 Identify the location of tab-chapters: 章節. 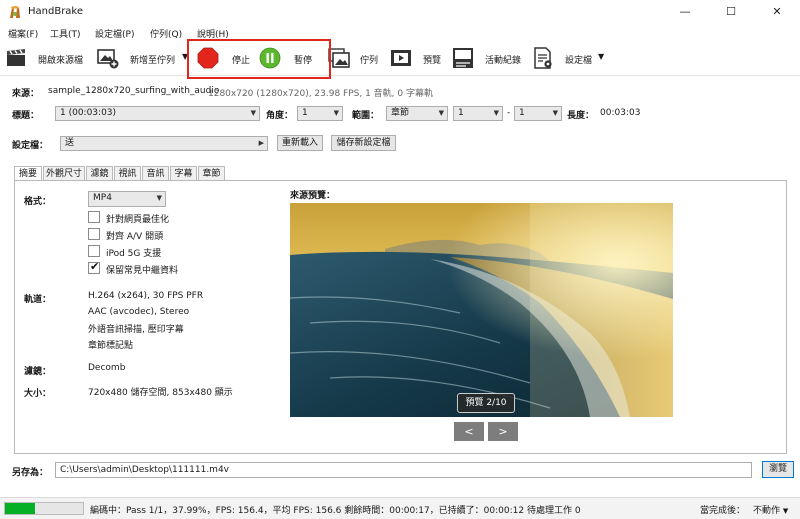
(211, 173).